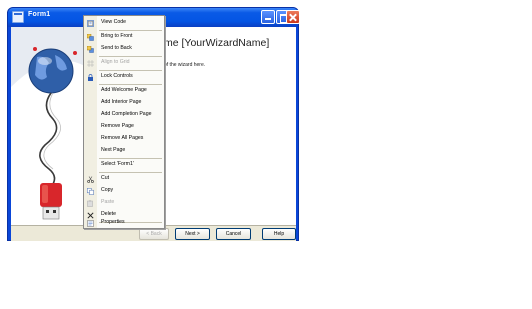  Describe the element at coordinates (293, 17) in the screenshot. I see `close-icon` at that location.